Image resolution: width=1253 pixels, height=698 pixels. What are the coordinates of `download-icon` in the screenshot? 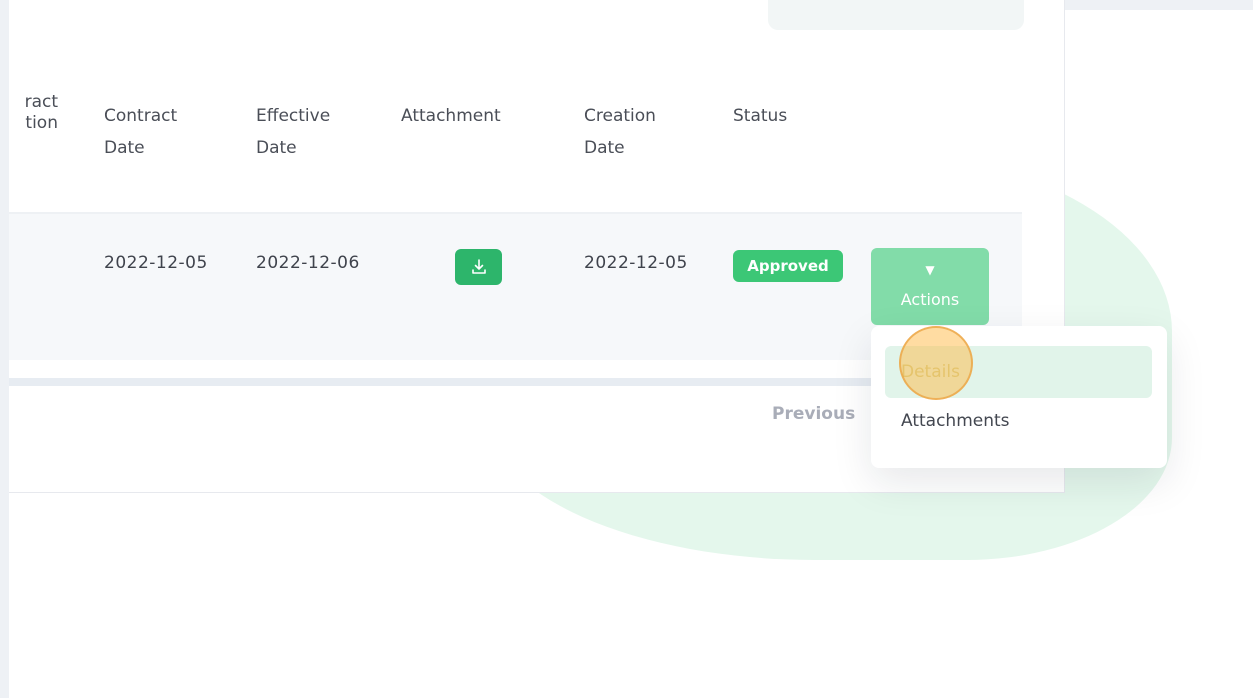 It's located at (478, 266).